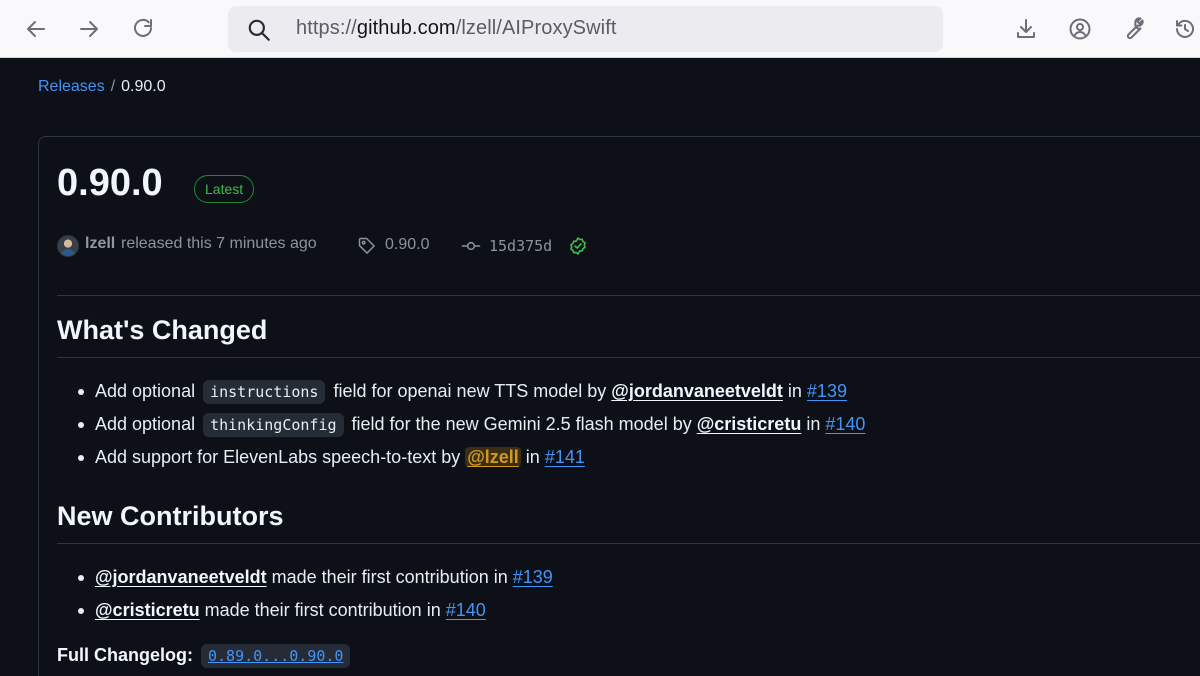 This screenshot has width=1200, height=676. What do you see at coordinates (565, 457) in the screenshot?
I see `pull-request-link: #141` at bounding box center [565, 457].